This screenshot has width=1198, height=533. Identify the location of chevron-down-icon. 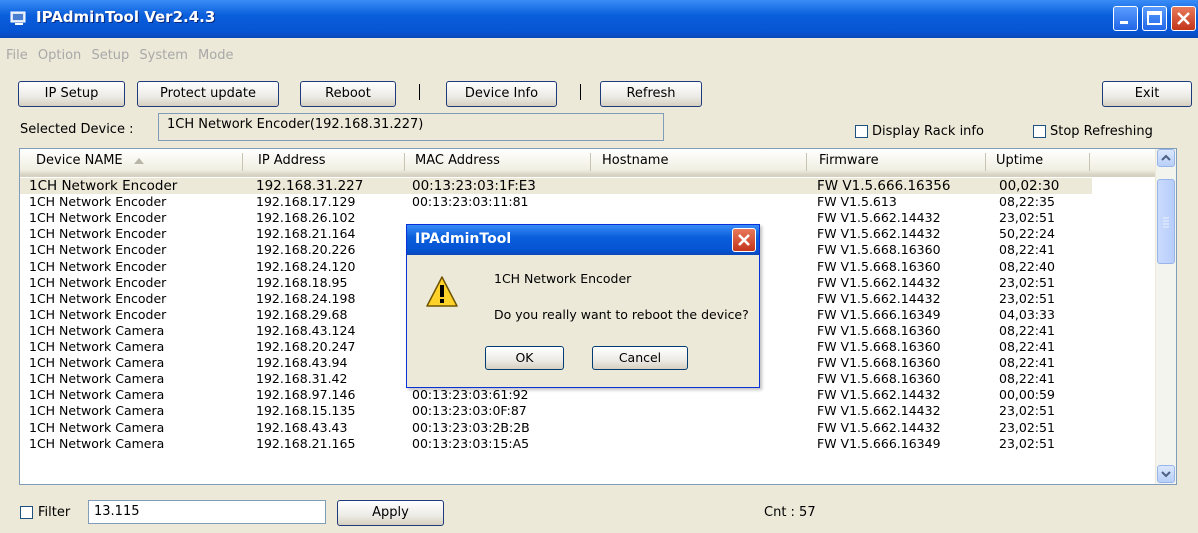
(1166, 474).